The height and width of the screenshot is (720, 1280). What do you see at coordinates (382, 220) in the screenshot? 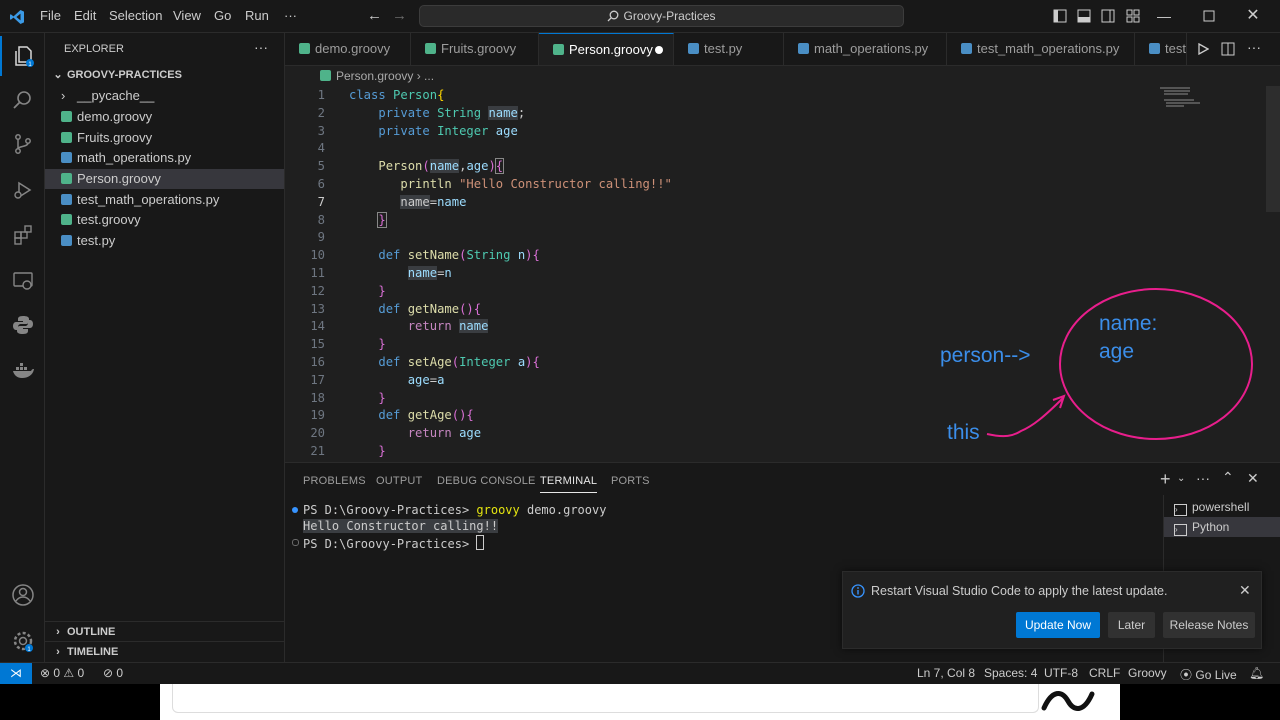
I see `code-line-8: }` at bounding box center [382, 220].